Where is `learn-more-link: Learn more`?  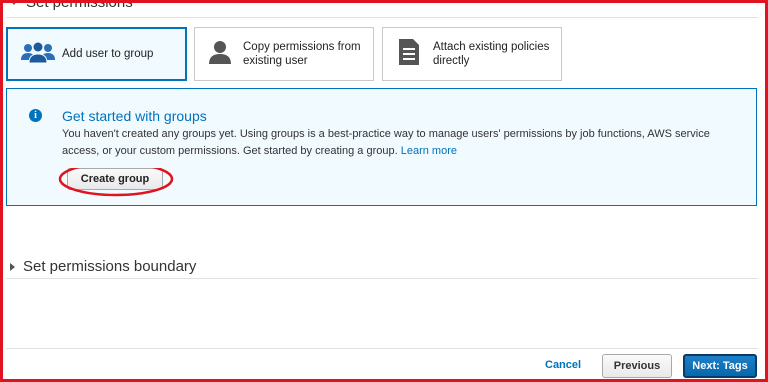
learn-more-link: Learn more is located at coordinates (429, 151).